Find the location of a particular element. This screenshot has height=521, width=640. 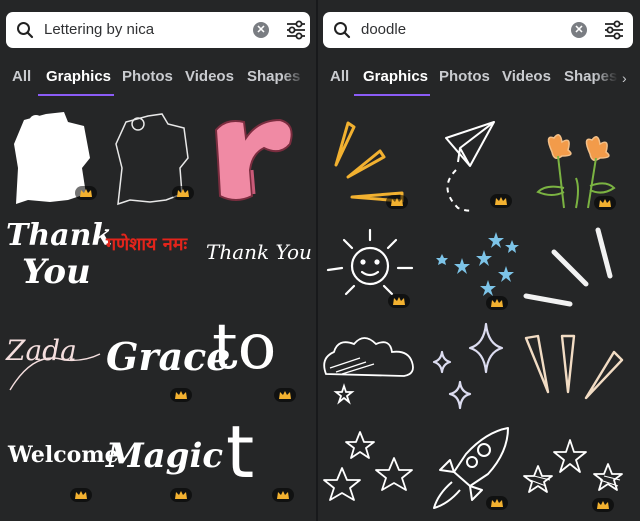

graphic-smiling-sun is located at coordinates (372, 267).